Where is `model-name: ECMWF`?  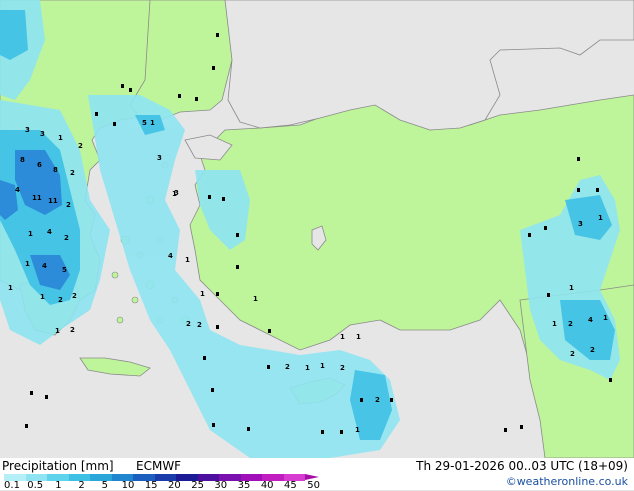 model-name: ECMWF is located at coordinates (159, 466).